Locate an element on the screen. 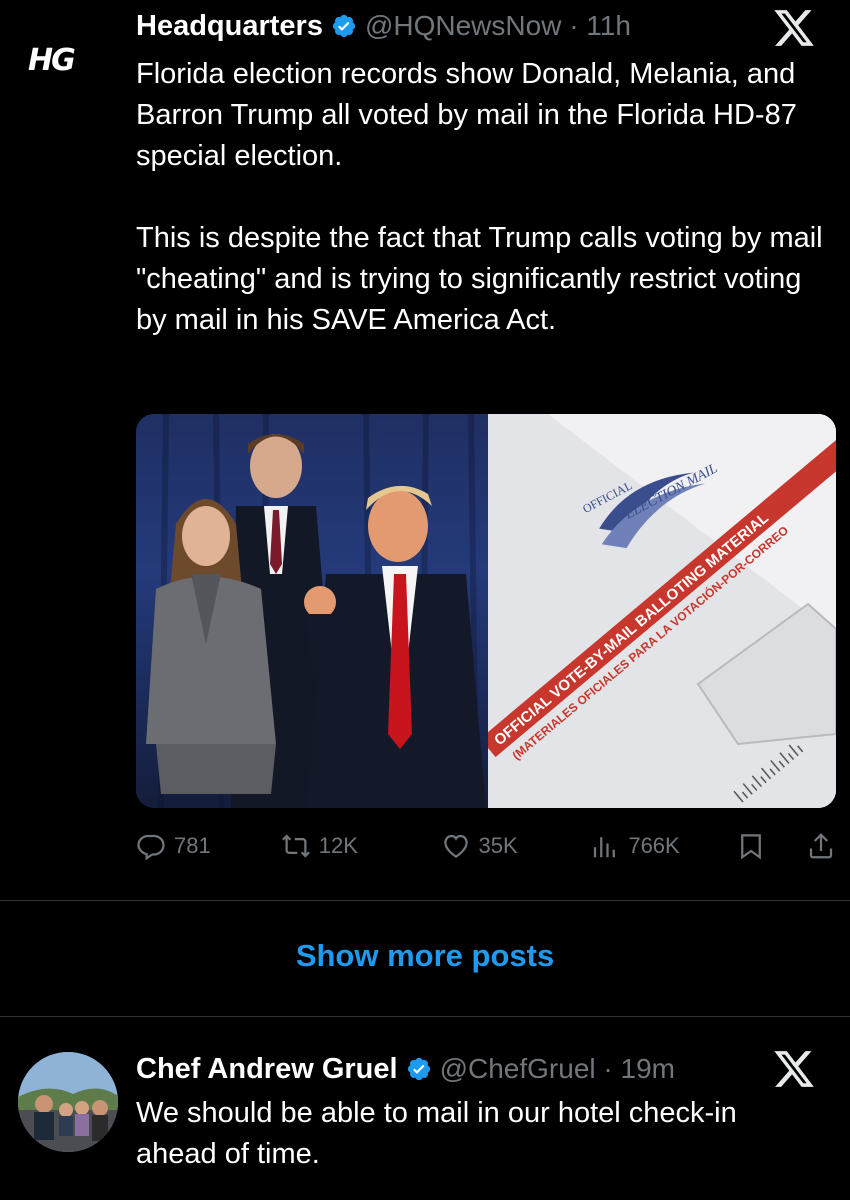 Image resolution: width=850 pixels, height=1200 pixels. views-button: 766K is located at coordinates (663, 846).